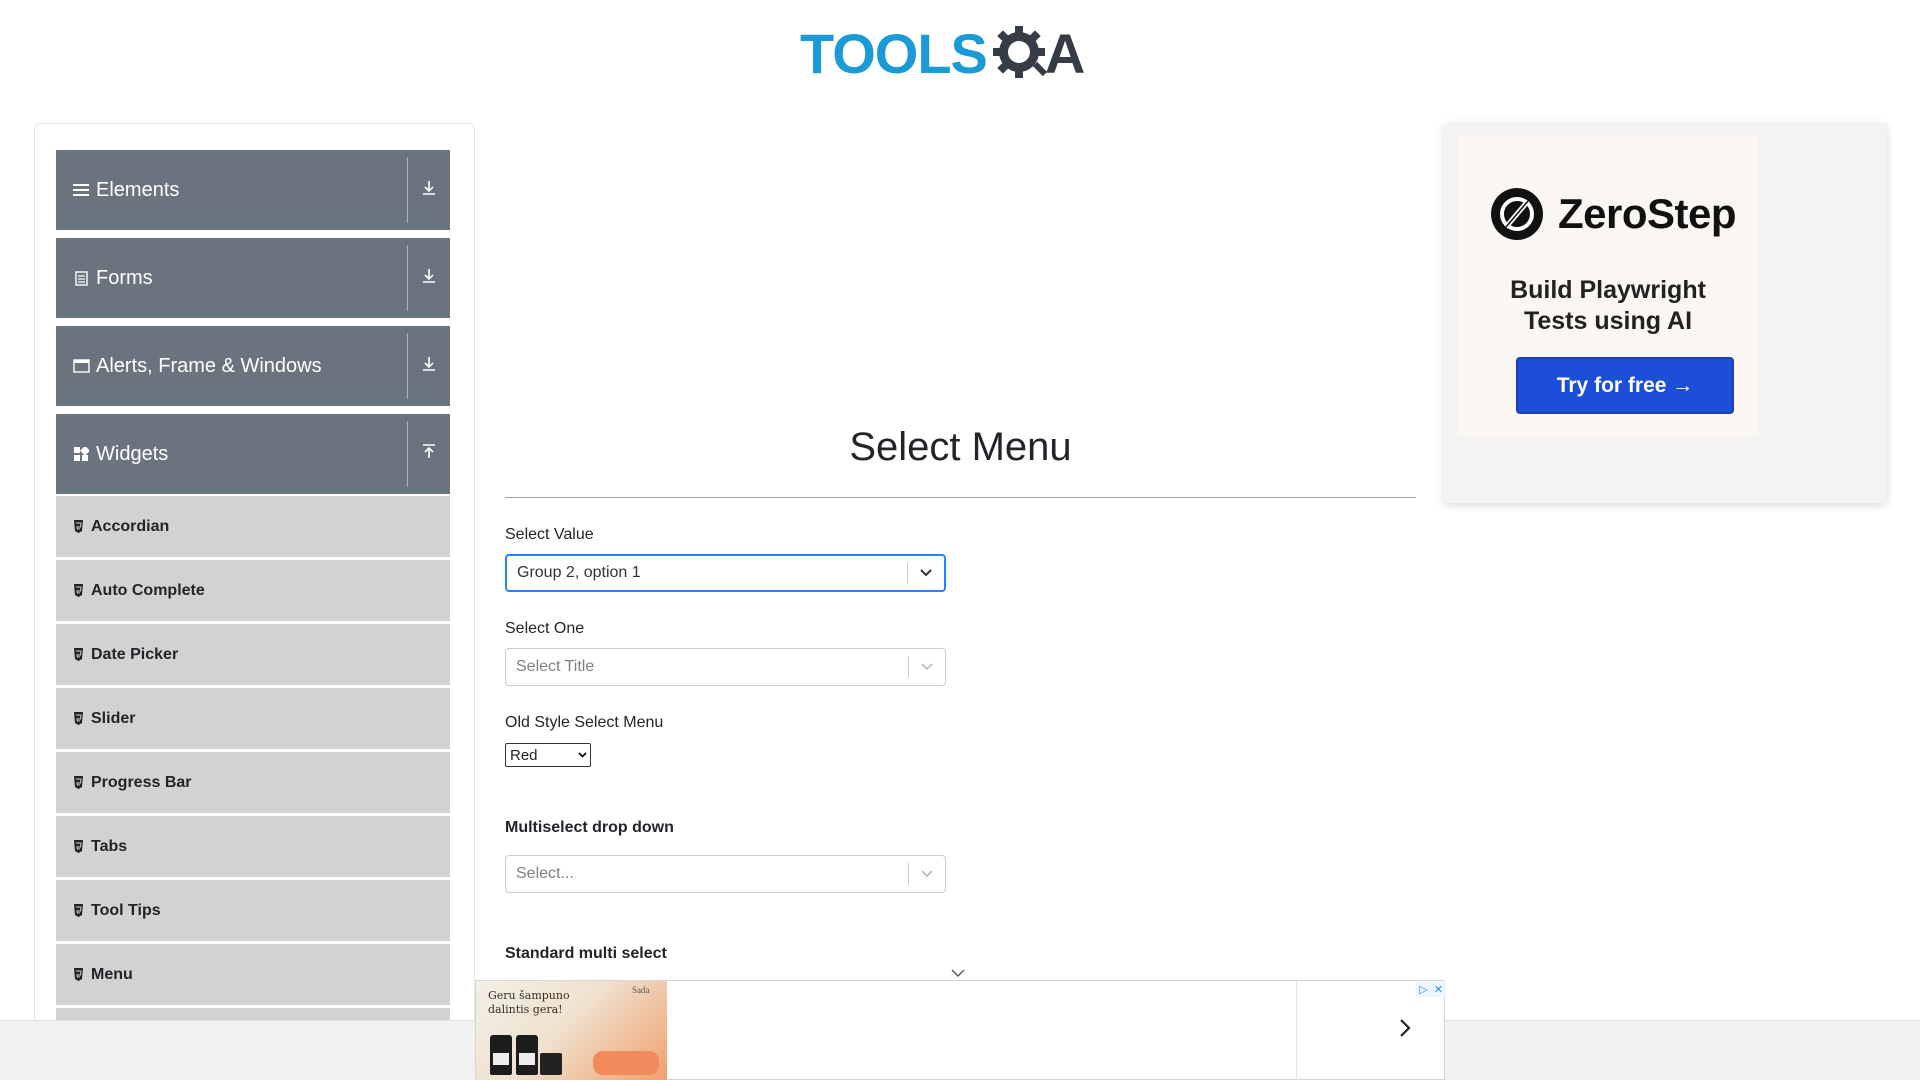 The height and width of the screenshot is (1080, 1920). Describe the element at coordinates (253, 278) in the screenshot. I see `sidebar-group-forms: Forms` at that location.